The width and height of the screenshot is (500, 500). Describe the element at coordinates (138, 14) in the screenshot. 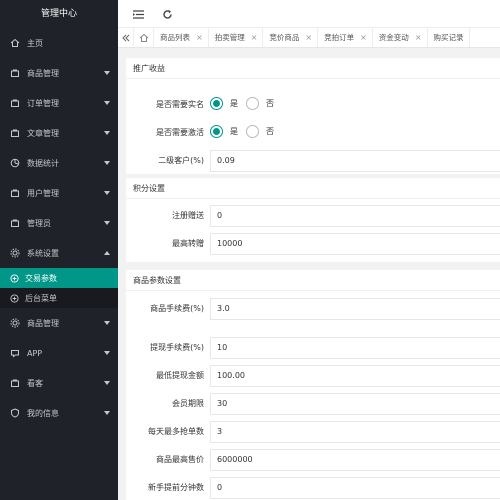

I see `collapse-menu-icon` at that location.